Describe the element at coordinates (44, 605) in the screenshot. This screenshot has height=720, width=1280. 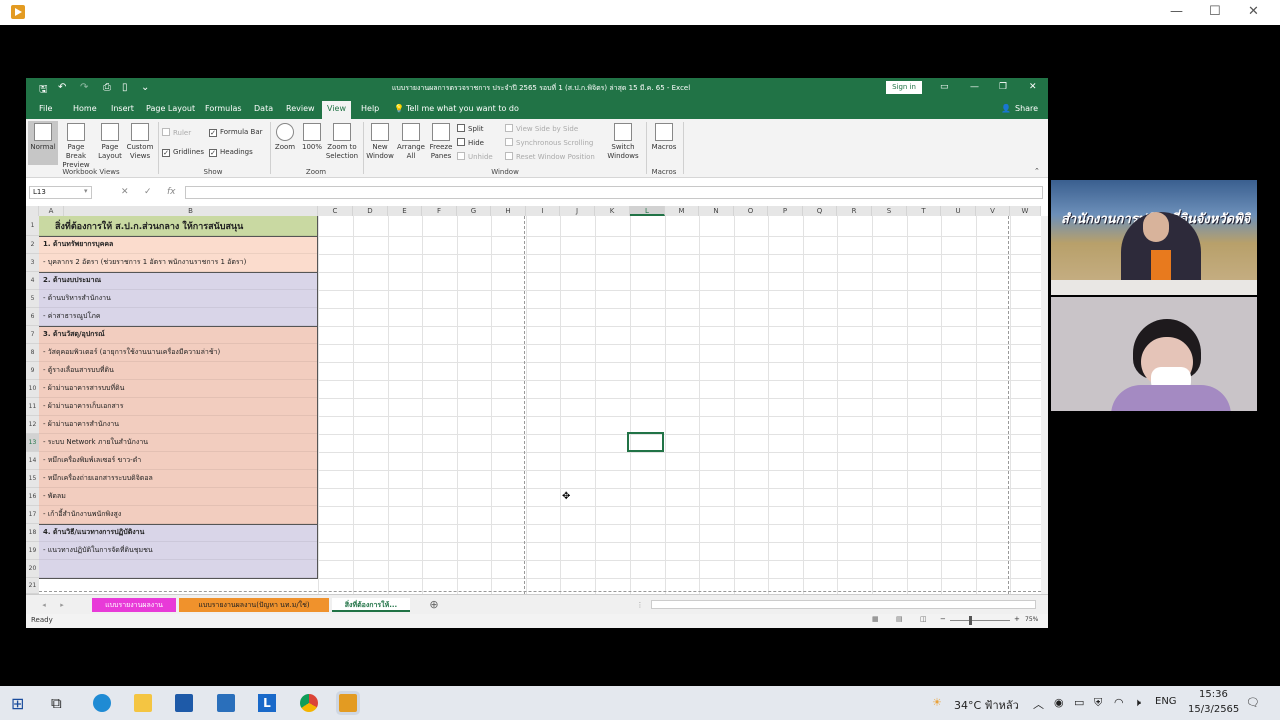
I see `prev-sheet-icon: ◂` at that location.